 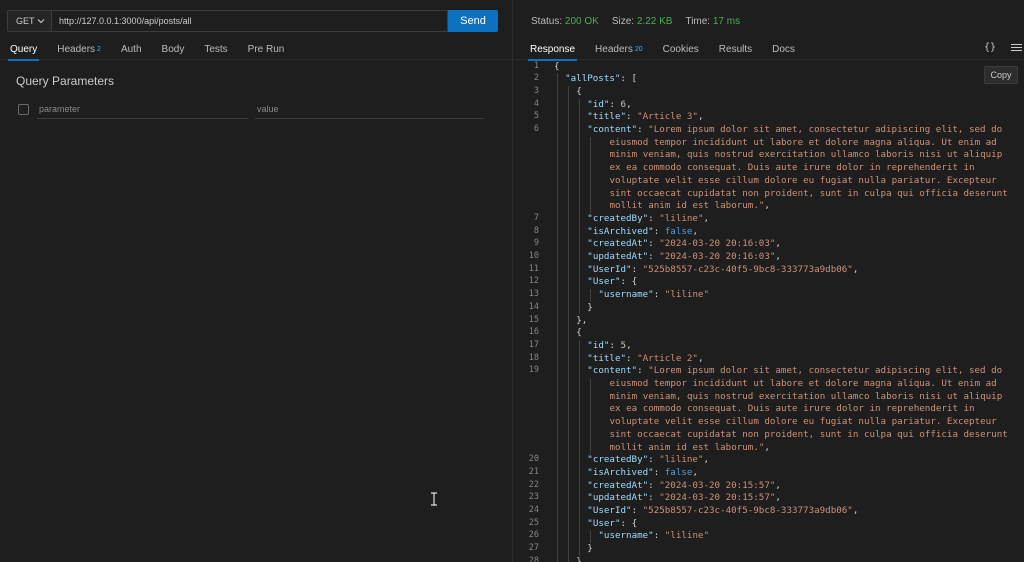 I want to click on time-value: 17 ms, so click(x=726, y=21).